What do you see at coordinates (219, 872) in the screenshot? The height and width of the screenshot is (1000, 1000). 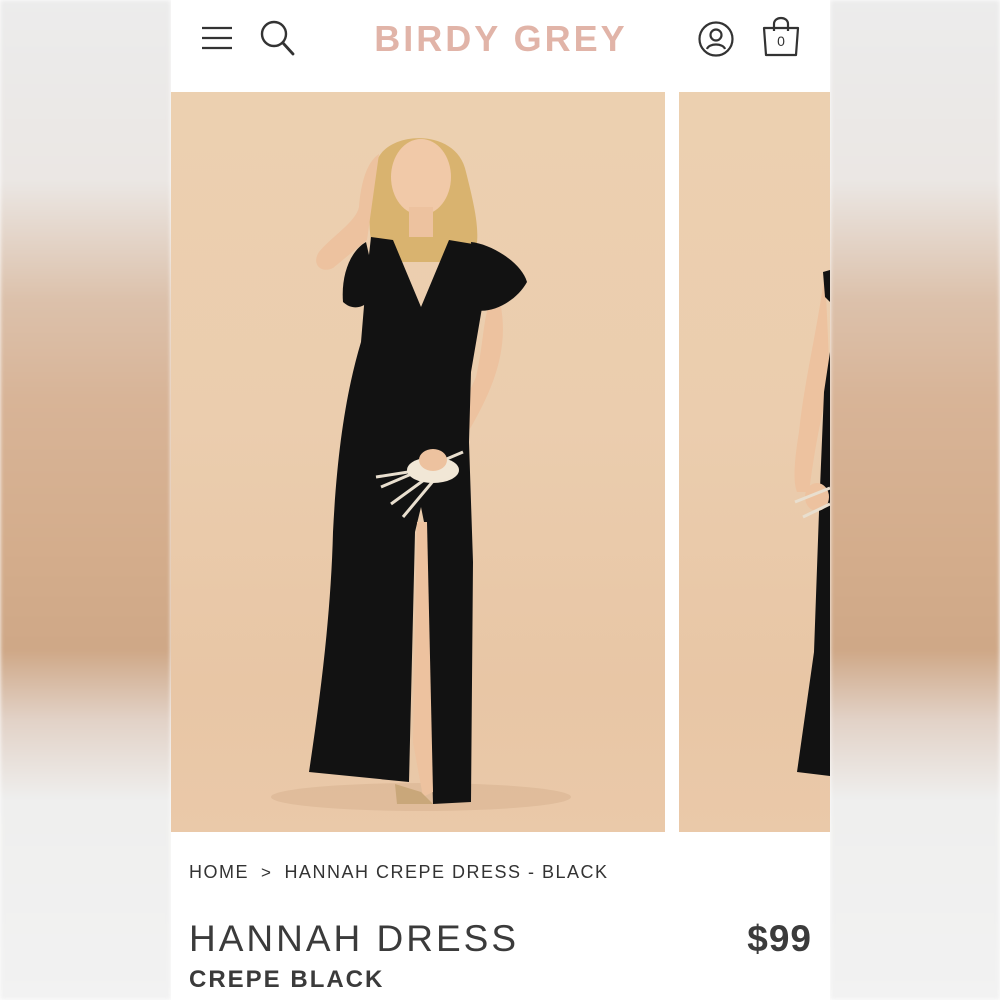 I see `breadcrumb-home-link: HOME` at bounding box center [219, 872].